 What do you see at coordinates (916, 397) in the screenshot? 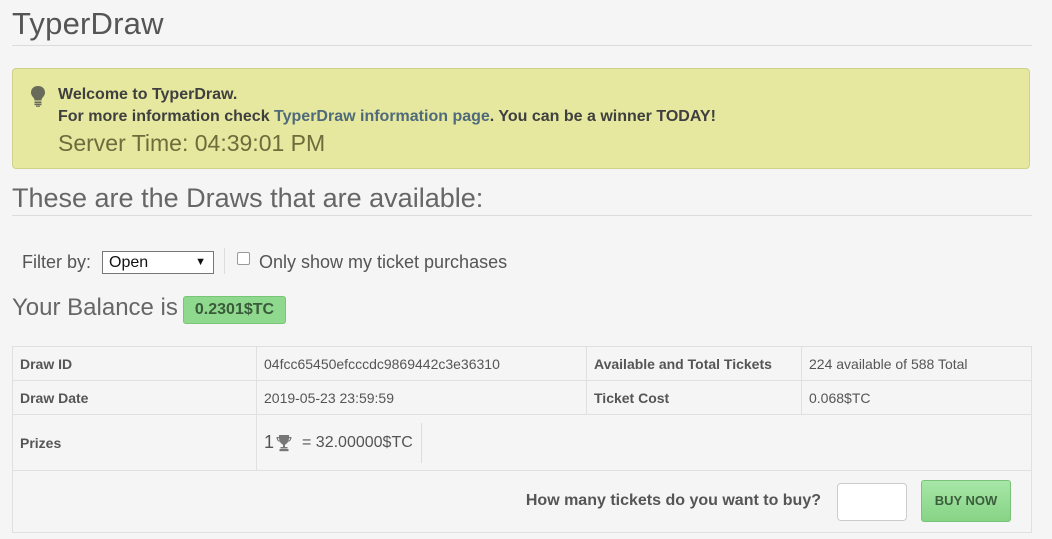
I see `ticket-cost-value: 0.068$TC` at bounding box center [916, 397].